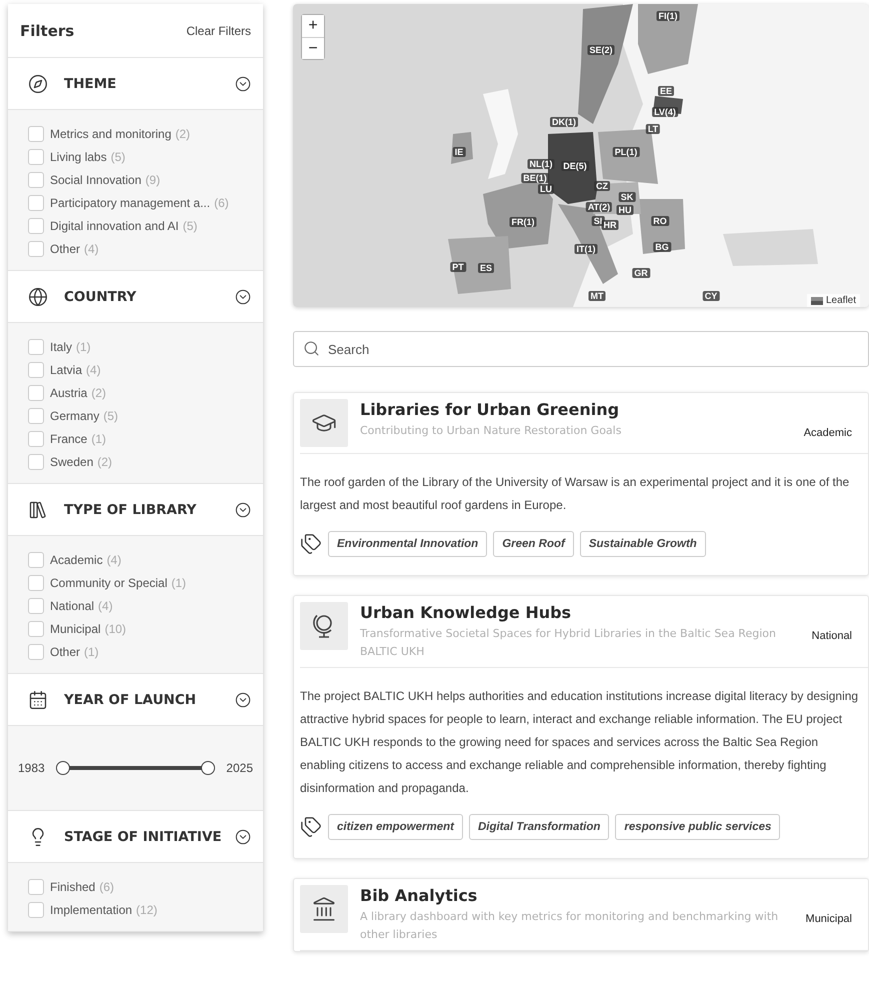  What do you see at coordinates (577, 895) in the screenshot?
I see `card-title: Bib Analytics` at bounding box center [577, 895].